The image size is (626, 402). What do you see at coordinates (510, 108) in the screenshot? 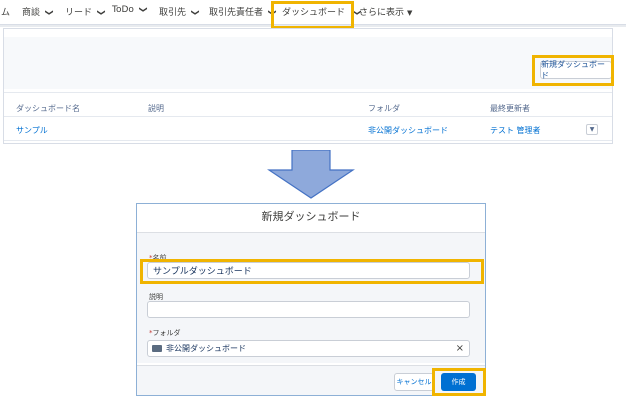
I see `column-header-modified-by: 最終更新者` at bounding box center [510, 108].